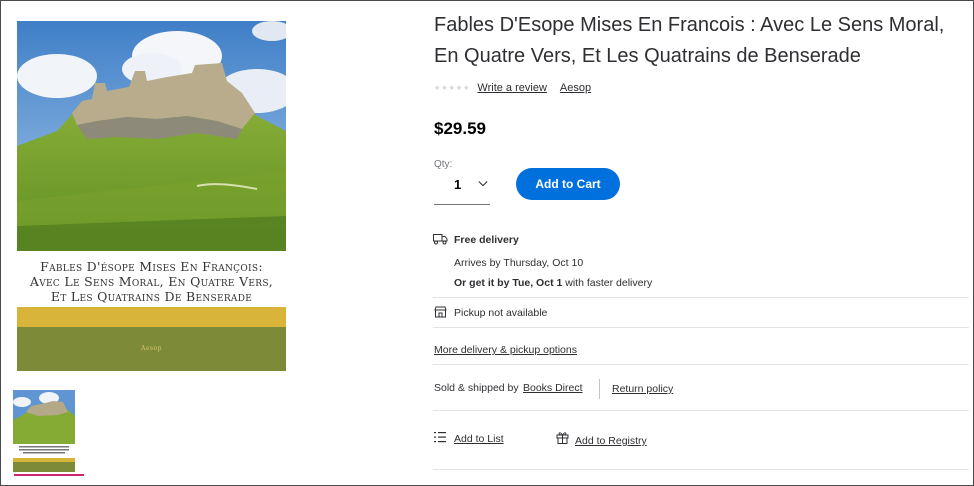 The width and height of the screenshot is (974, 486). What do you see at coordinates (562, 438) in the screenshot?
I see `gift-icon` at bounding box center [562, 438].